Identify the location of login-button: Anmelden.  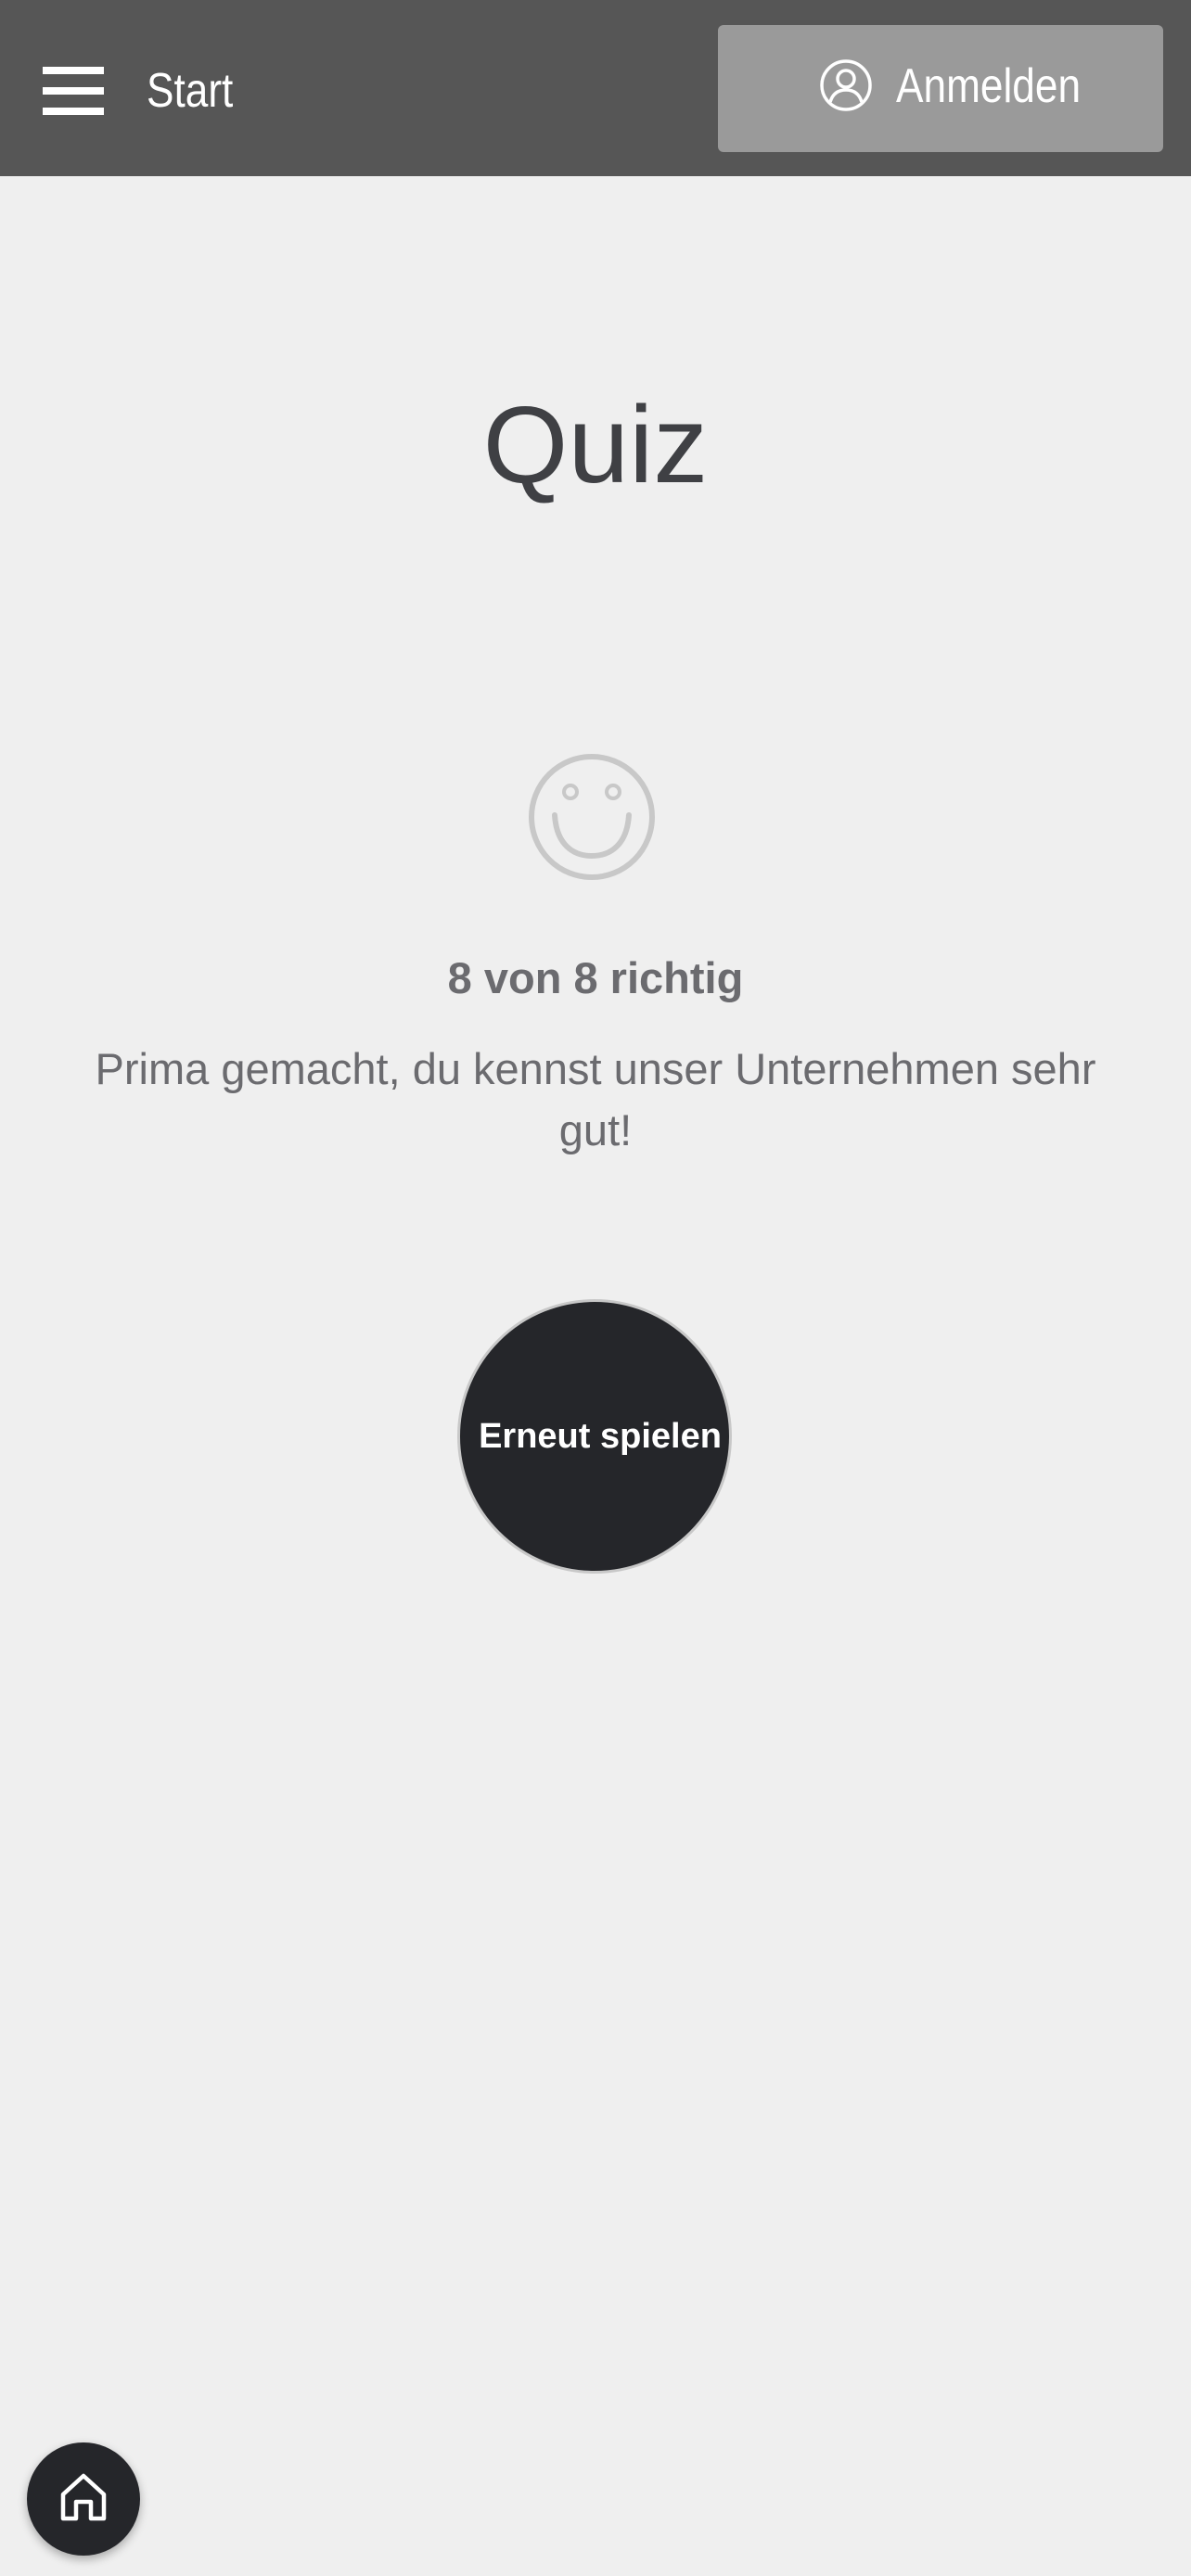
(940, 89).